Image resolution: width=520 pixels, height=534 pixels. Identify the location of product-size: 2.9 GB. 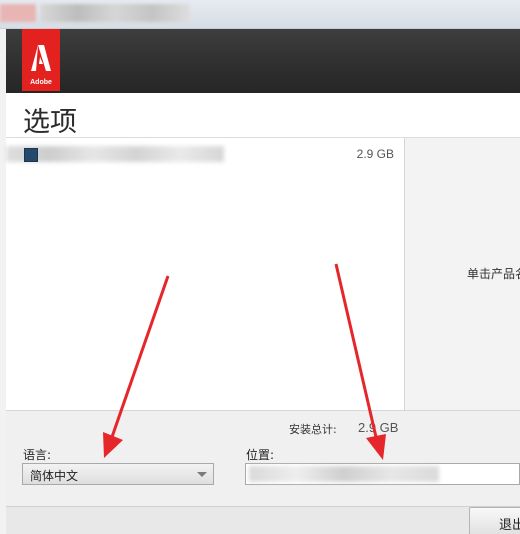
(375, 154).